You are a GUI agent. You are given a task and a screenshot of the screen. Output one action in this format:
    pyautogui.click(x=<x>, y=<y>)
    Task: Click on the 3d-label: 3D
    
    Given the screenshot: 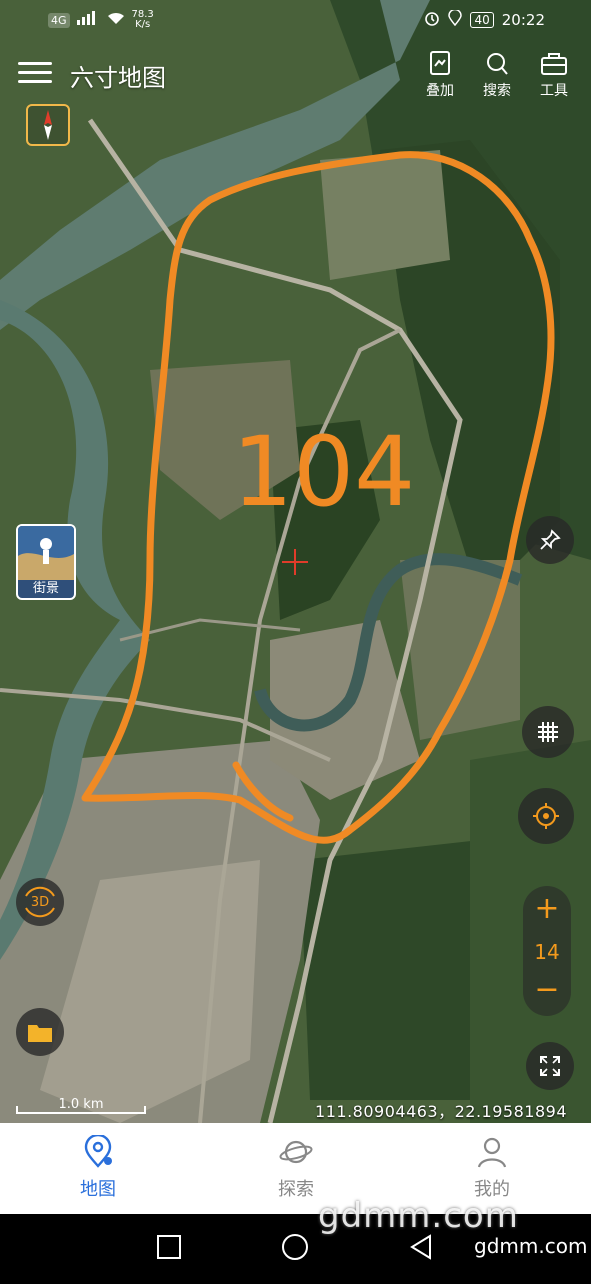 What is the action you would take?
    pyautogui.click(x=40, y=902)
    